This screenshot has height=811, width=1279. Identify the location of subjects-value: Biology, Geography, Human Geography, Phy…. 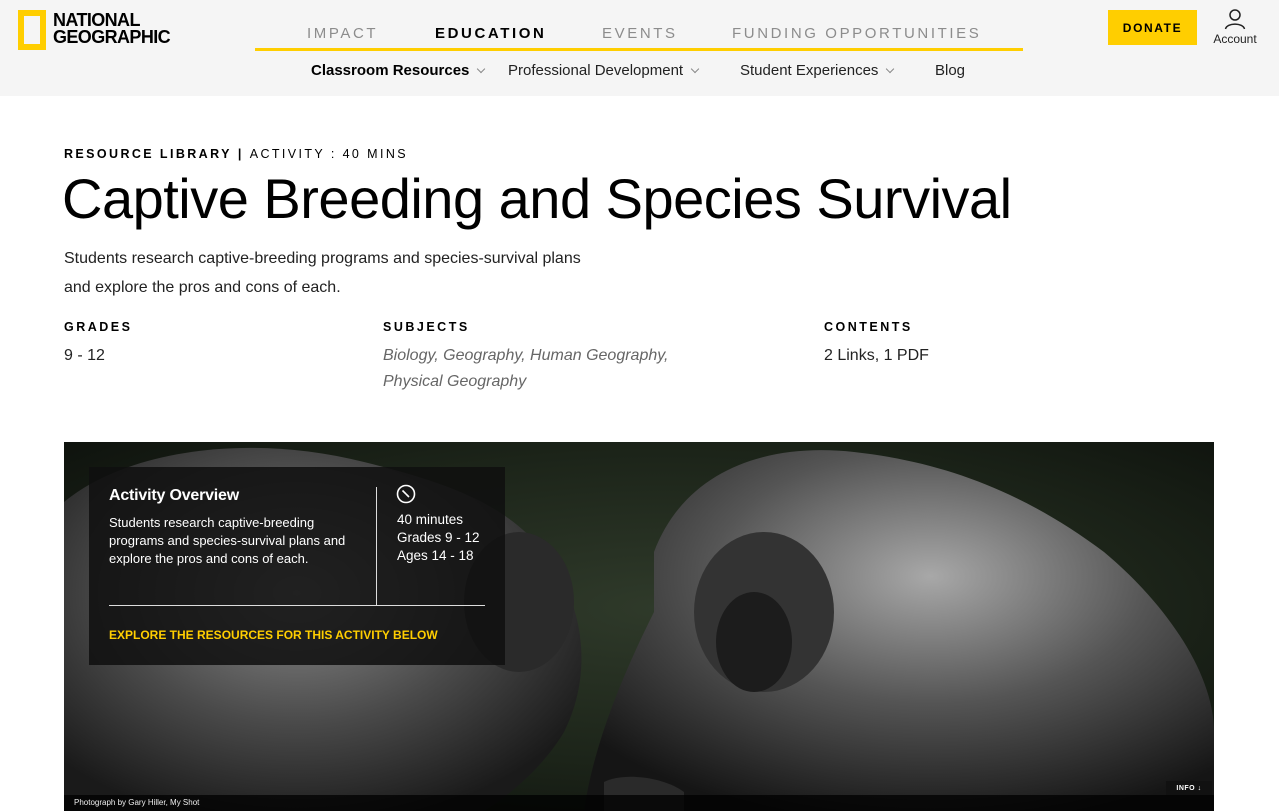
(548, 369).